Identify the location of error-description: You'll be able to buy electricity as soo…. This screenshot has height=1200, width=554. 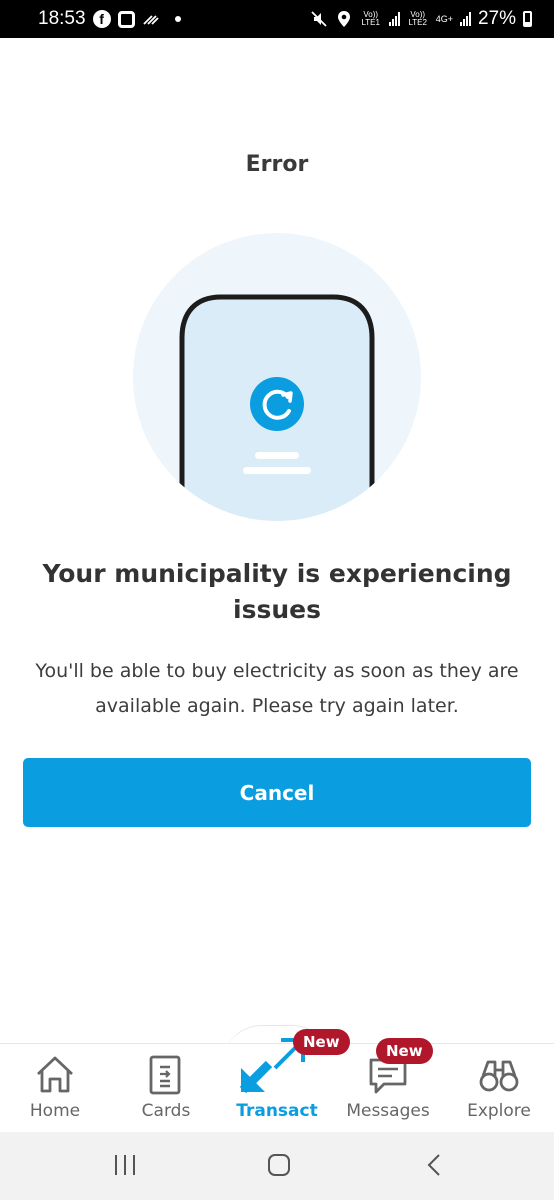
(277, 688).